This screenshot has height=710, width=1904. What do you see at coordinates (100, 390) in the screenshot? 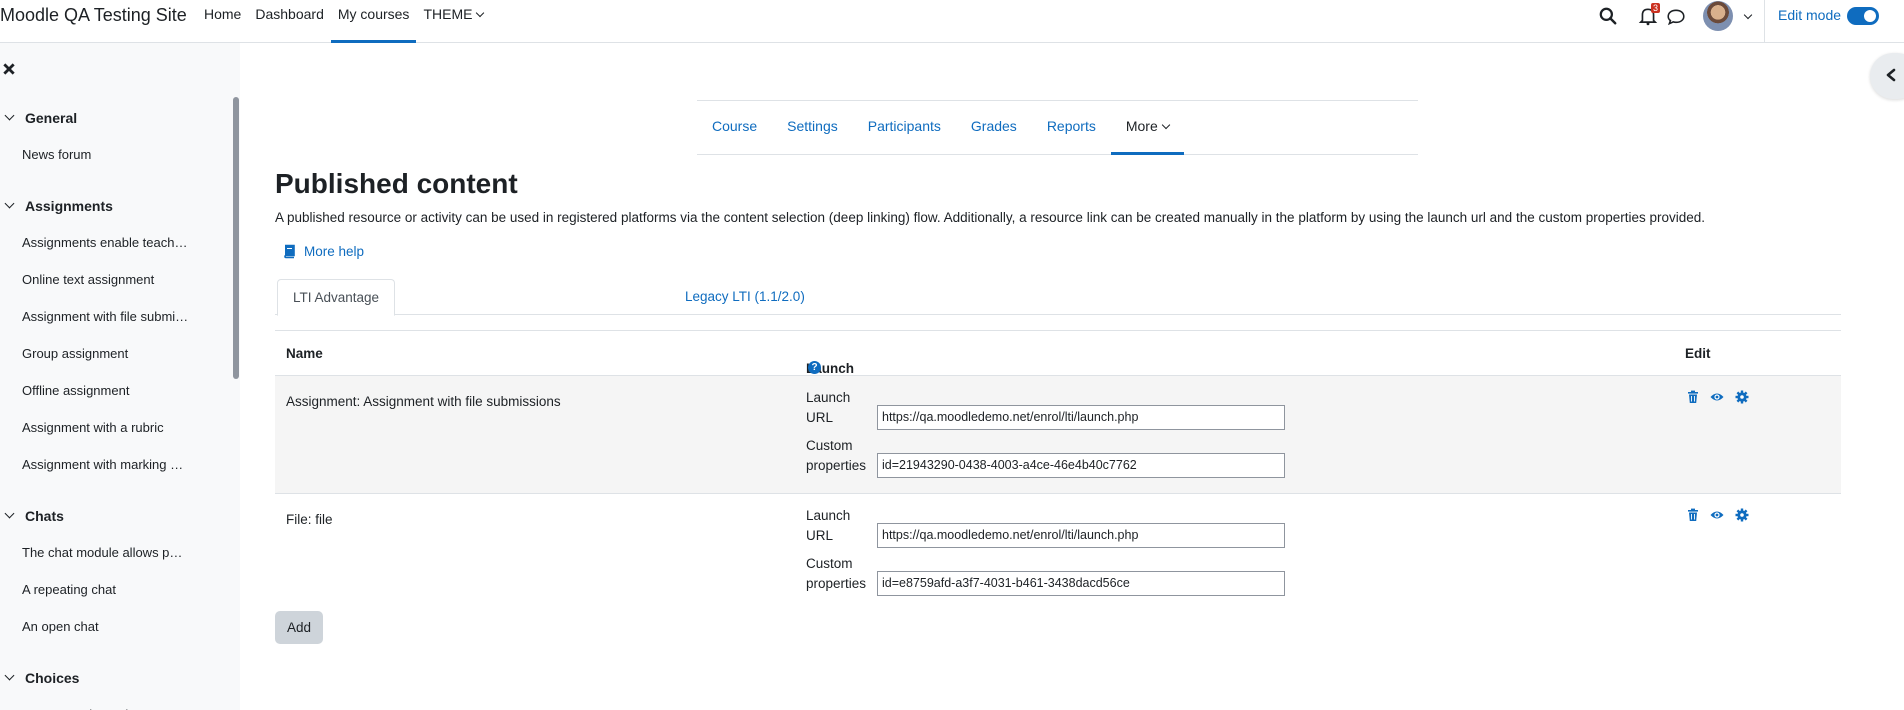
I see `course-index-item: Offline assignment` at bounding box center [100, 390].